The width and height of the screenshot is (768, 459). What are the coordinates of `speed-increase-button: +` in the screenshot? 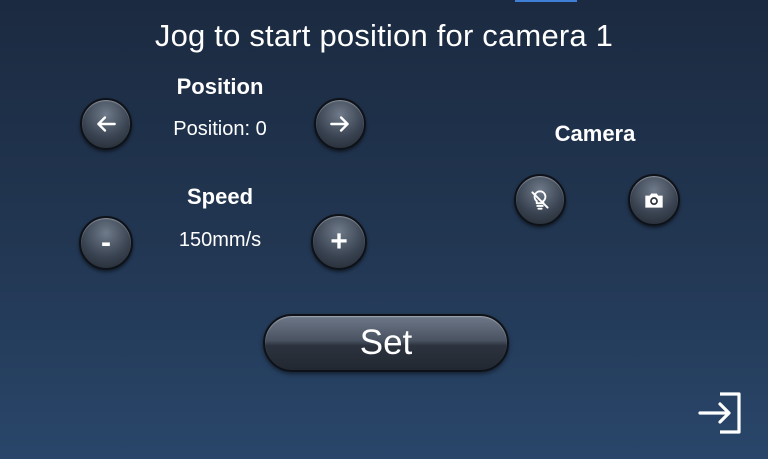 It's located at (339, 242).